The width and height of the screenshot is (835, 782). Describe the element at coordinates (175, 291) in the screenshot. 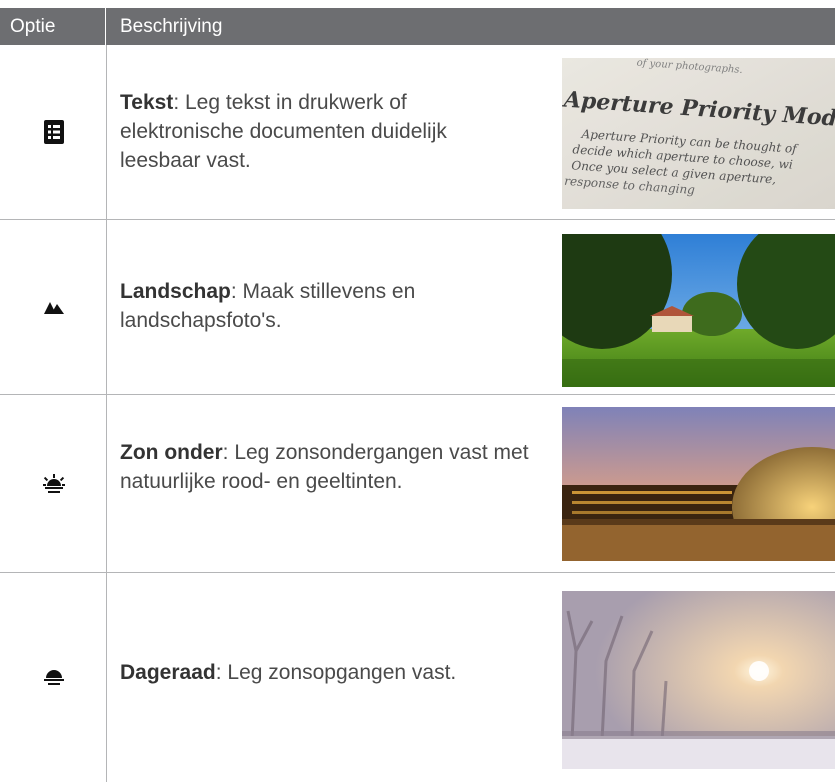

I see `option-name: Landschap` at that location.